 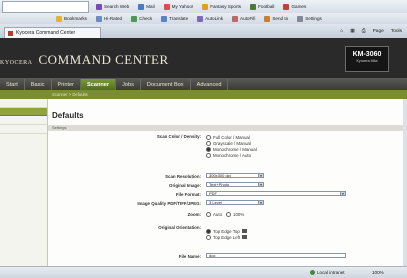 What do you see at coordinates (405, 182) in the screenshot?
I see `vertical-scrollbar` at bounding box center [405, 182].